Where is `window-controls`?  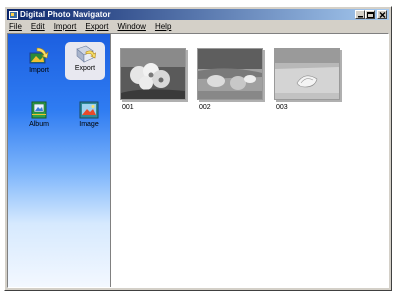
window-controls is located at coordinates (371, 14).